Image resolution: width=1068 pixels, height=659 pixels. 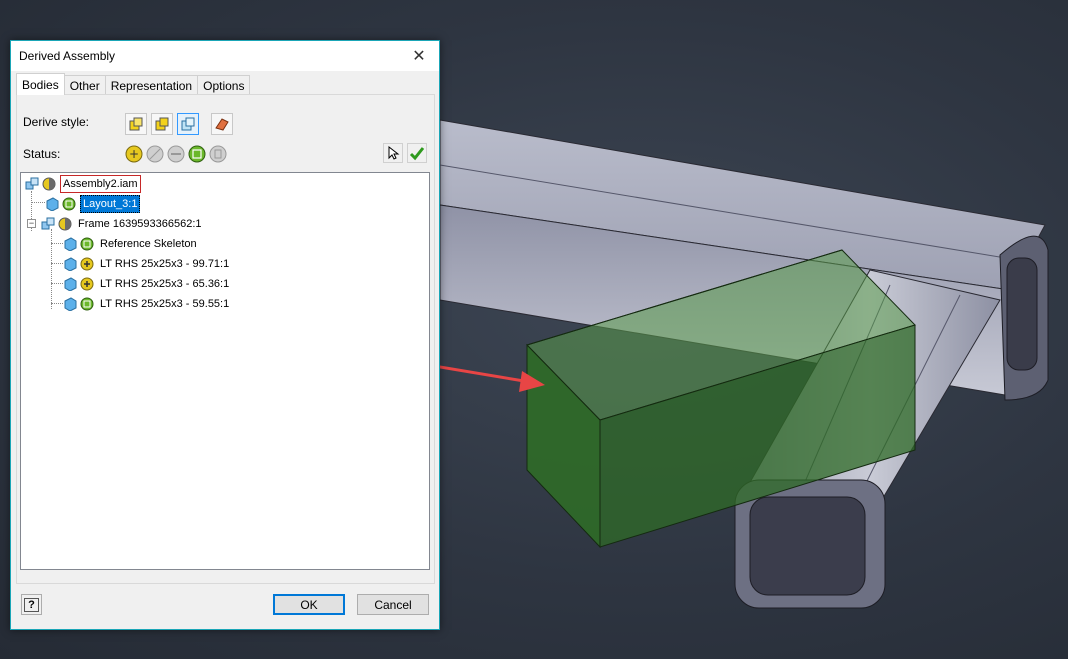 I want to click on root-assembly-label: Assembly2.iam, so click(x=100, y=184).